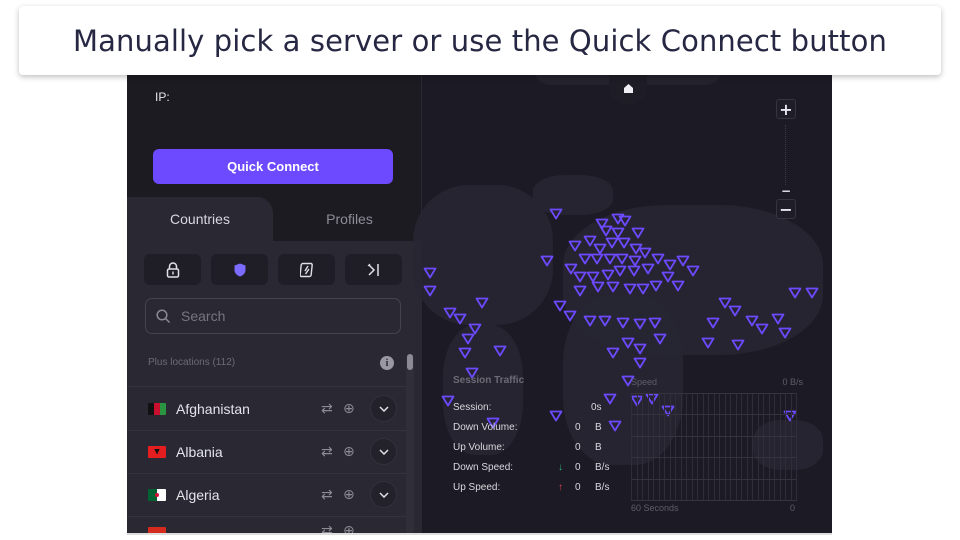  I want to click on search-field, so click(273, 316).